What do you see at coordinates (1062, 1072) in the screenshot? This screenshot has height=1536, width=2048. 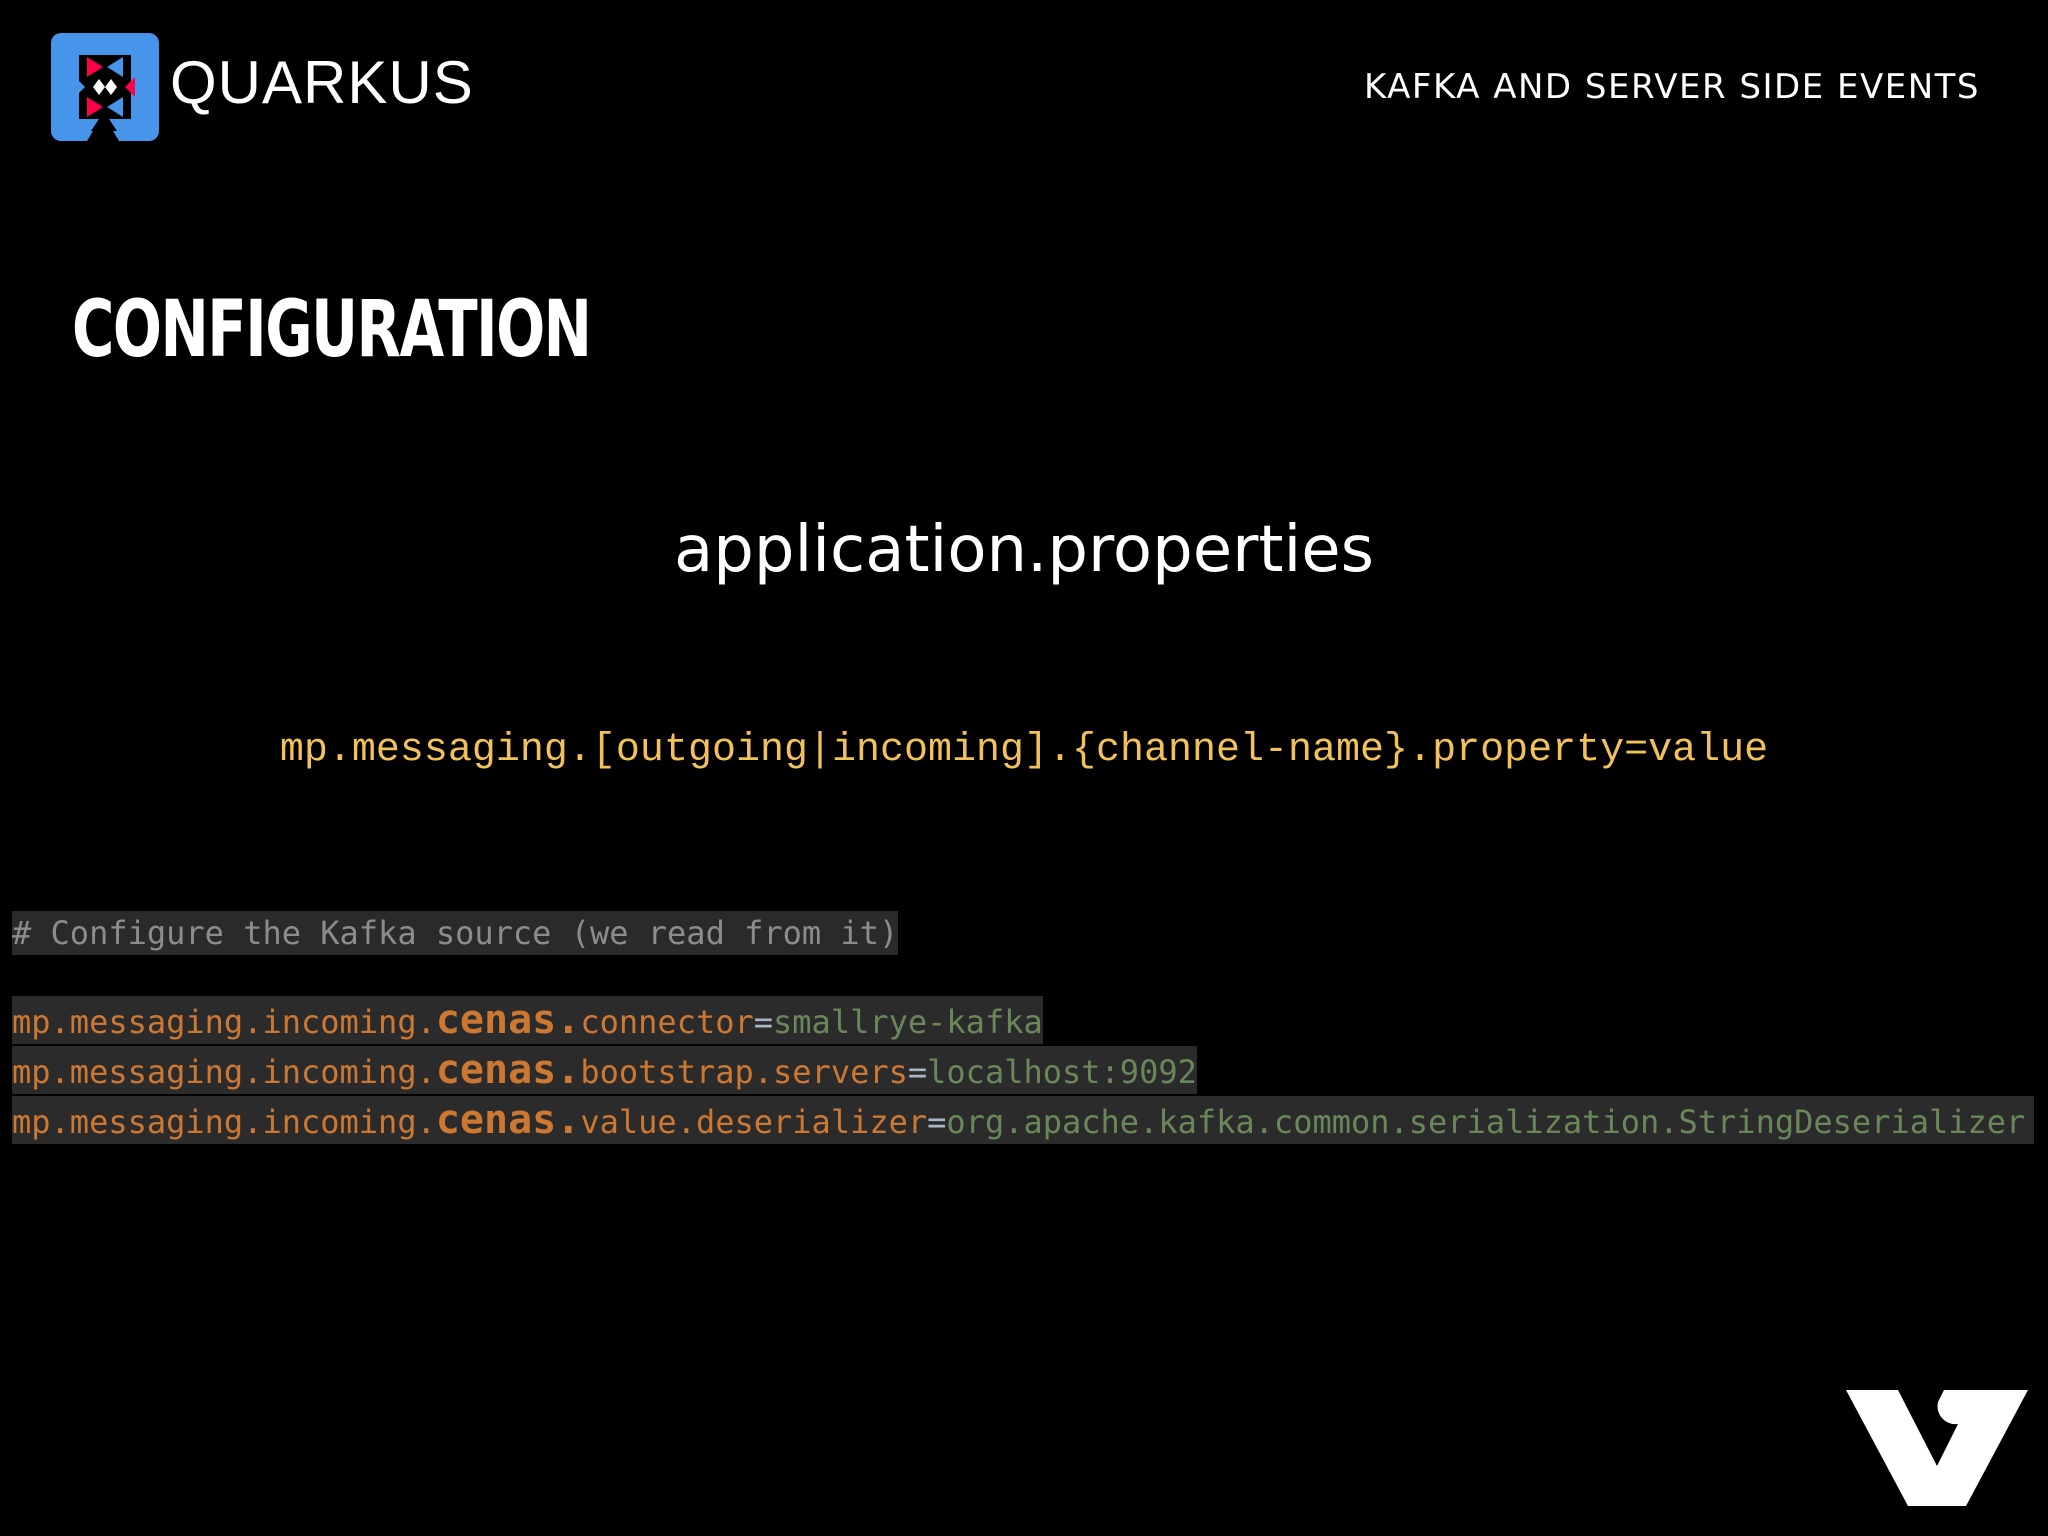 I see `property-value: localhost:9092` at bounding box center [1062, 1072].